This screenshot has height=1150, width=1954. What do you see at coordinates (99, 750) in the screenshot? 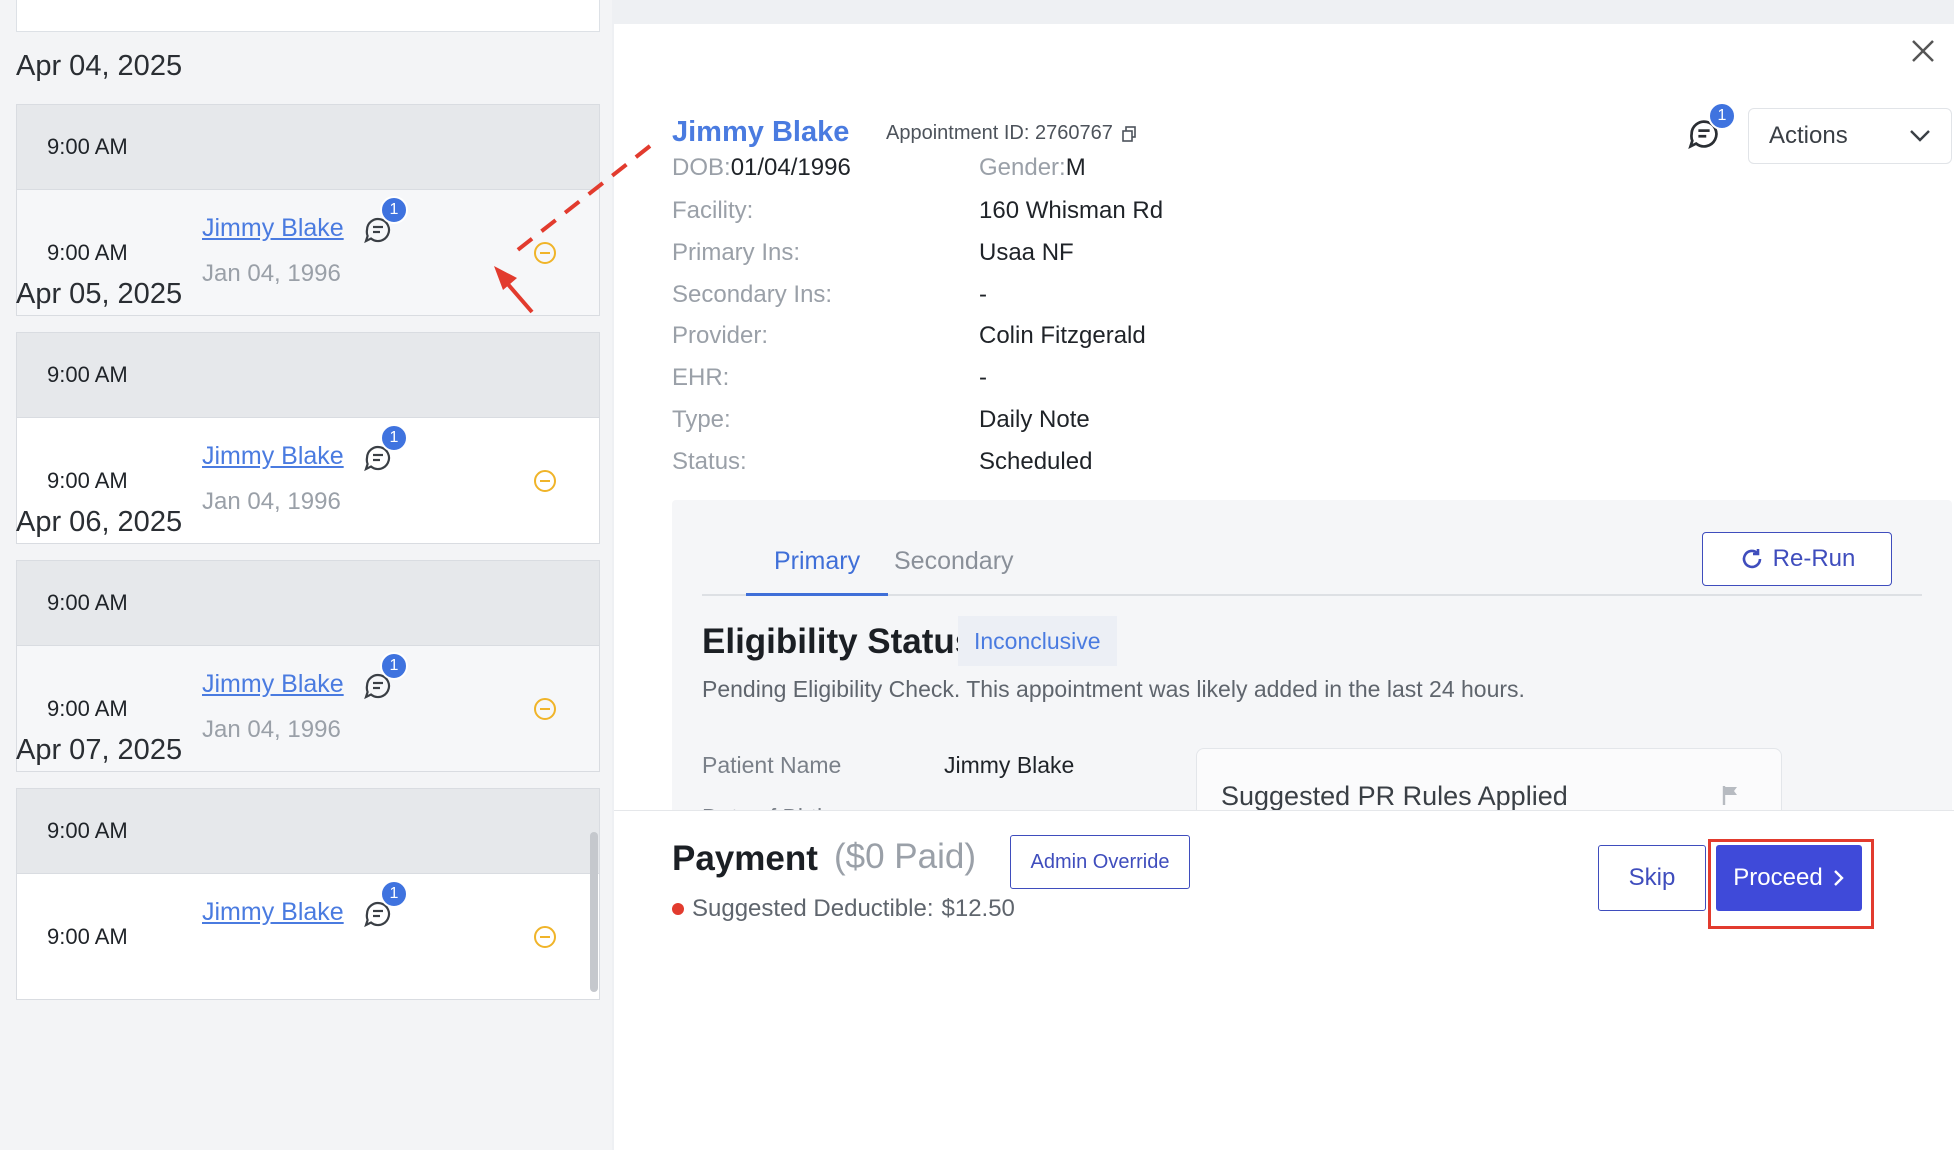
I see `day-date: Apr 07, 2025` at bounding box center [99, 750].